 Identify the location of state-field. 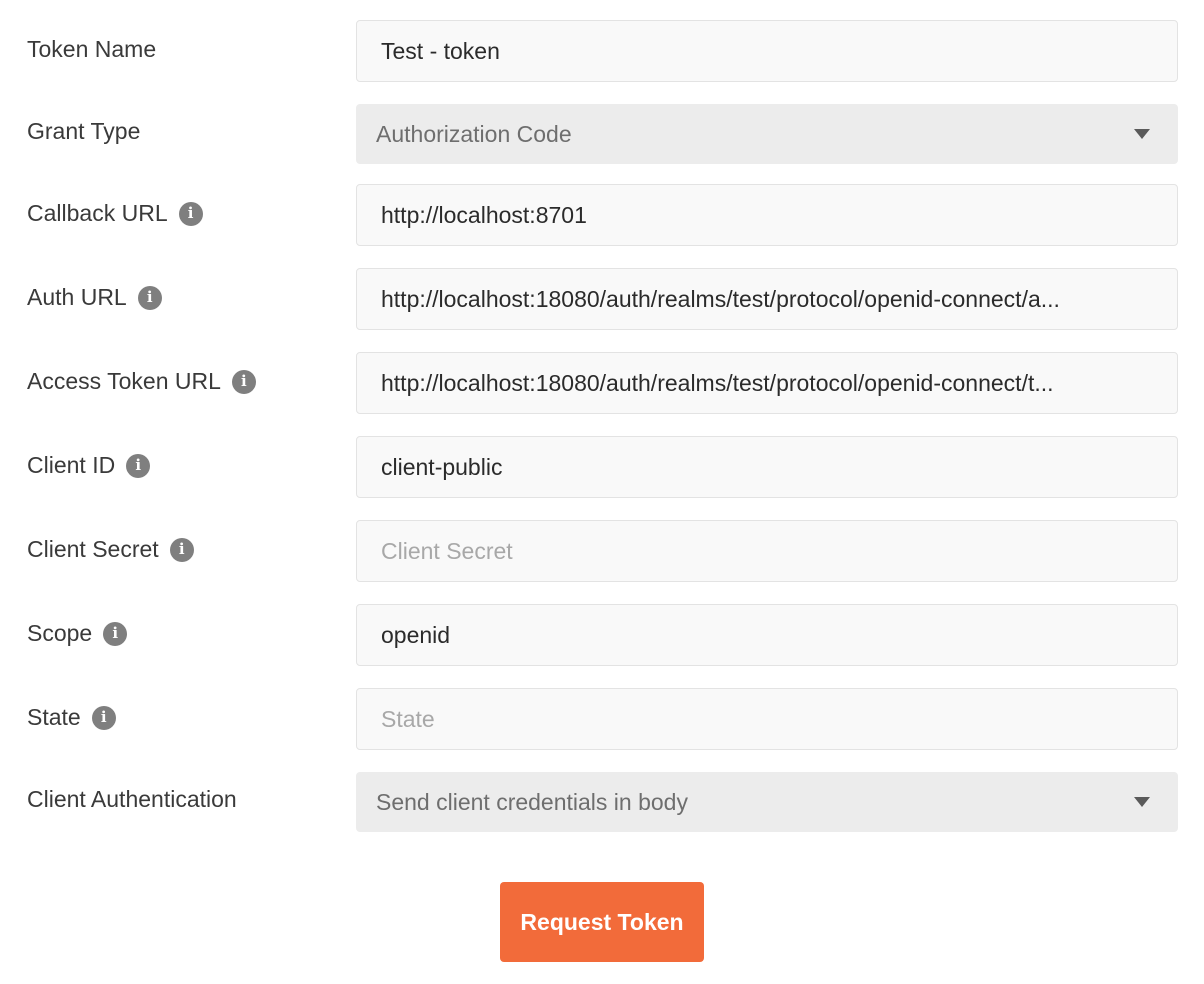
(767, 719).